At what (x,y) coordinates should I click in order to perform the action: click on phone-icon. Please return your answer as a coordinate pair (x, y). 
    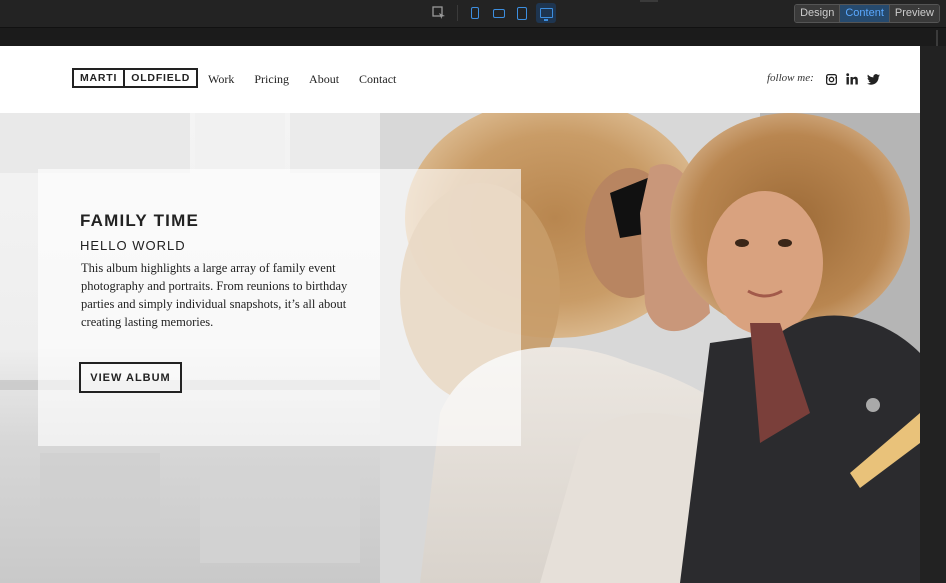
    Looking at the image, I should click on (475, 13).